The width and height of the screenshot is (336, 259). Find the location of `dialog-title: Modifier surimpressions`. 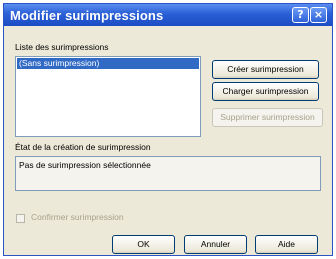

dialog-title: Modifier surimpressions is located at coordinates (87, 15).